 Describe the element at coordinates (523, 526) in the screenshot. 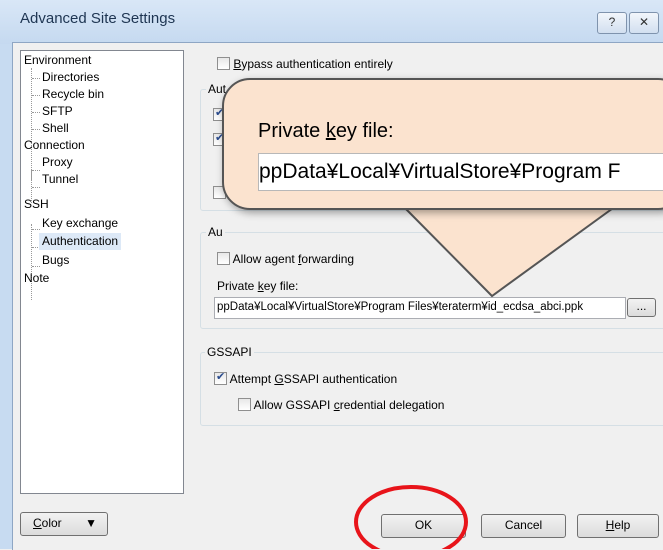

I see `cancel-button: Cancel` at that location.